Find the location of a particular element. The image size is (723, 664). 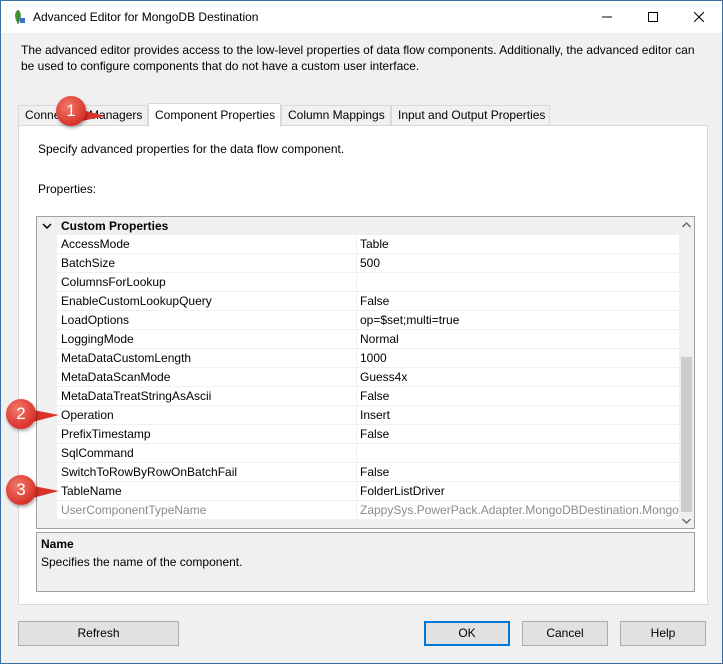

property-row-batchsize: BatchSize 500 is located at coordinates (358, 263).